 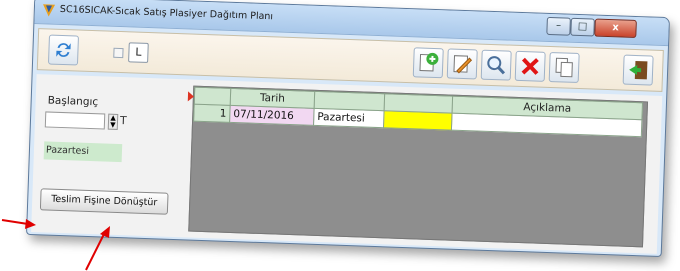 What do you see at coordinates (104, 201) in the screenshot?
I see `convert-to-delivery-button: Teslim Fişine Dönüştür` at bounding box center [104, 201].